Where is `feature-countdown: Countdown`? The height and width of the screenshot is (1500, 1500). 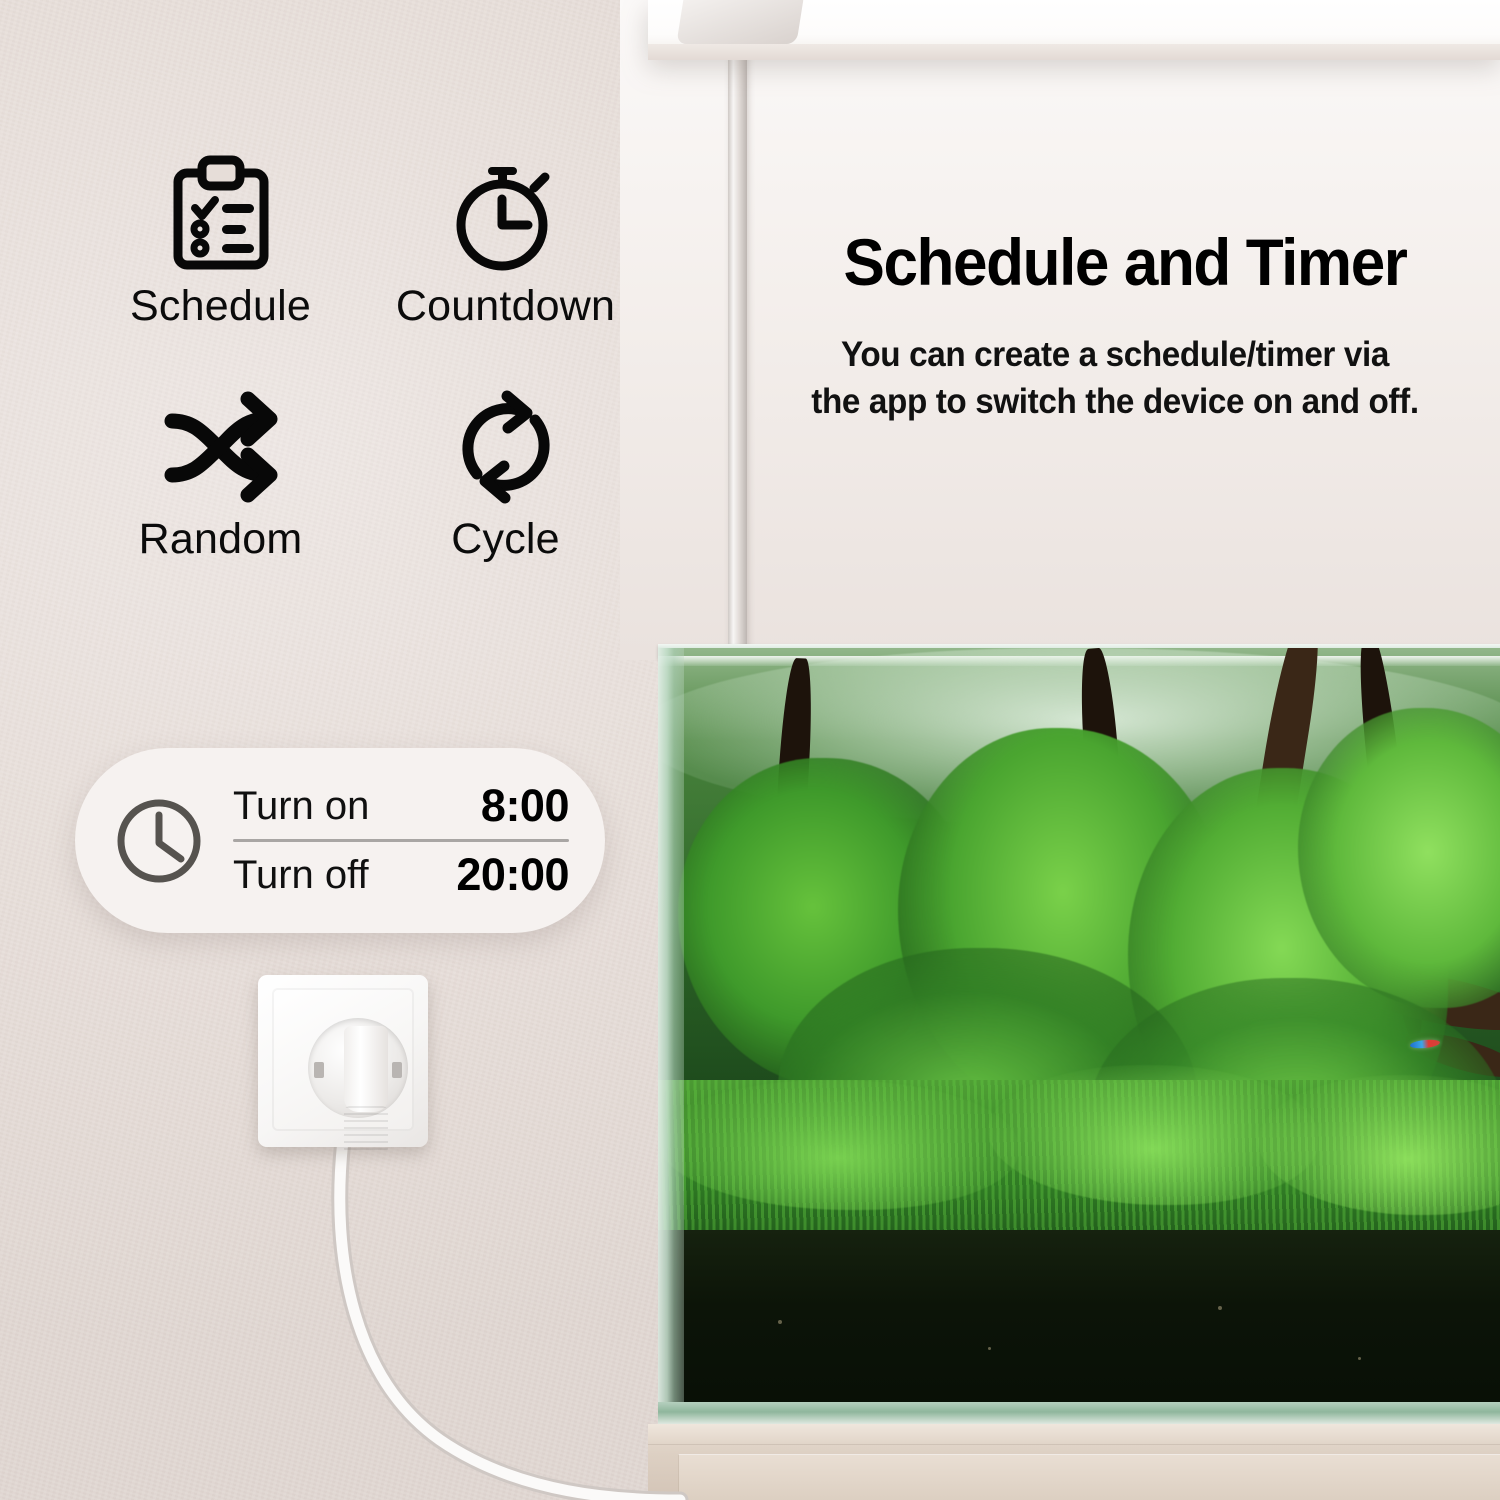
feature-countdown: Countdown is located at coordinates (505, 240).